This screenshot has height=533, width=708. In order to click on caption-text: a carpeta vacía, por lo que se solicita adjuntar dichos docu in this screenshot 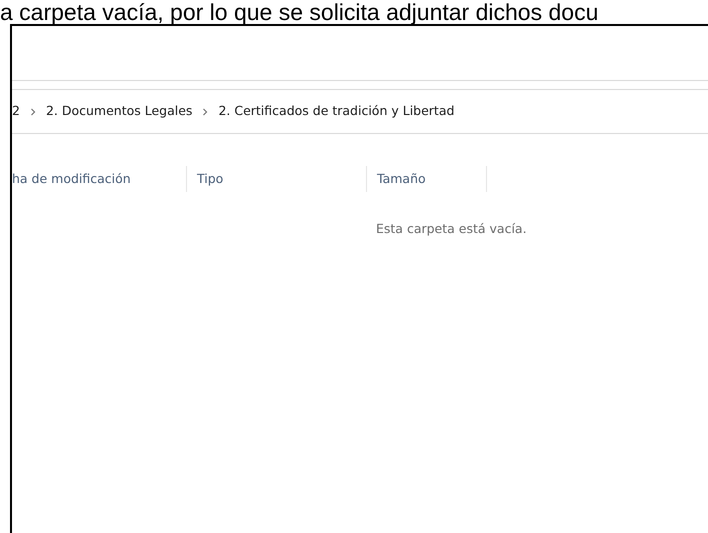, I will do `click(299, 12)`.